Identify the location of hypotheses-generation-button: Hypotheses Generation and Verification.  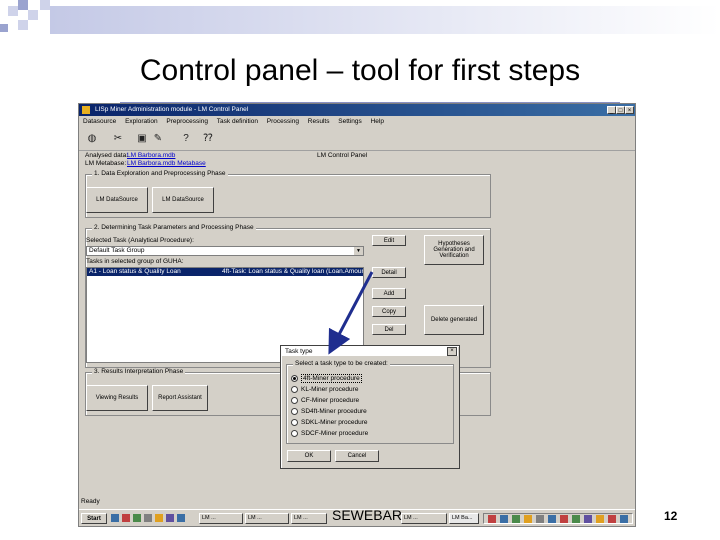
(454, 250).